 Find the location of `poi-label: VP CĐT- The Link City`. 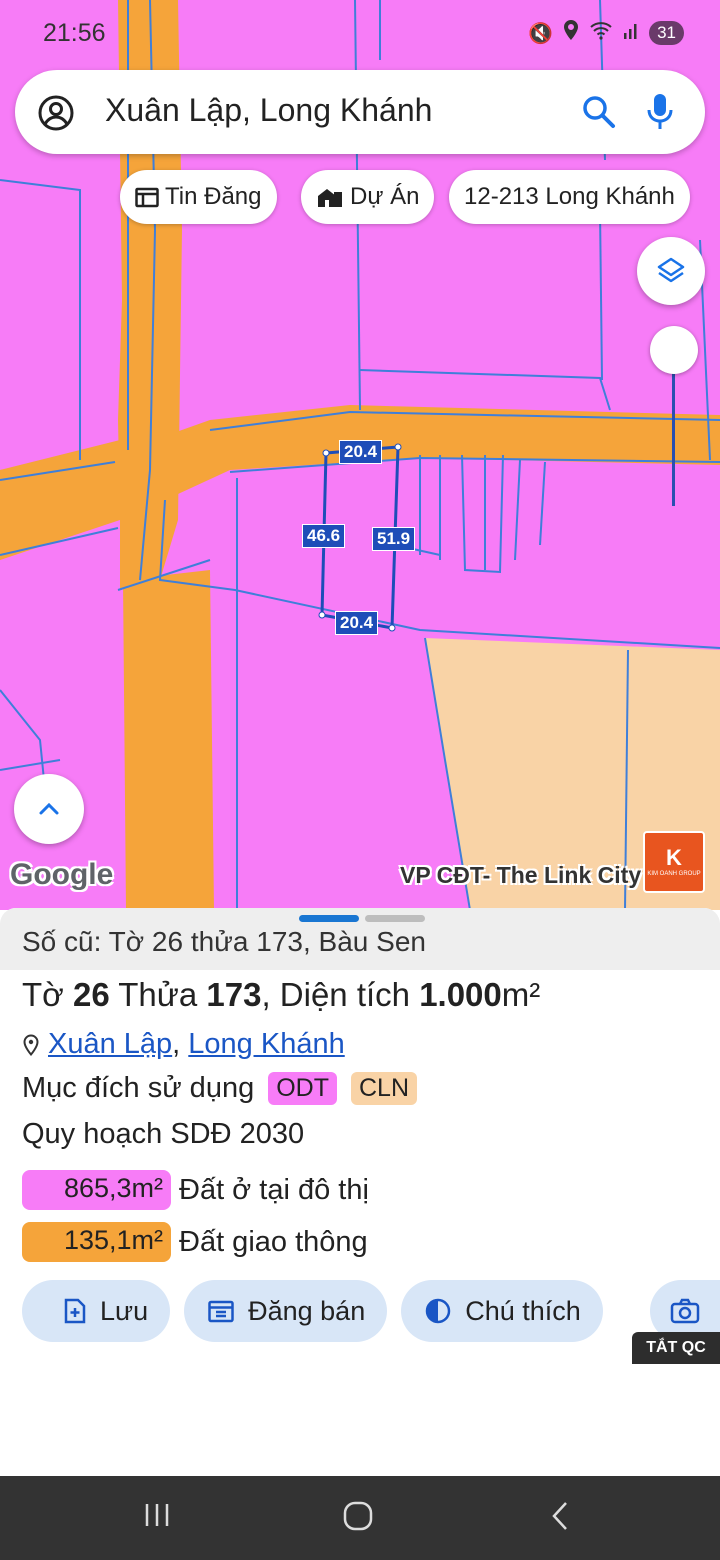

poi-label: VP CĐT- The Link City is located at coordinates (520, 875).